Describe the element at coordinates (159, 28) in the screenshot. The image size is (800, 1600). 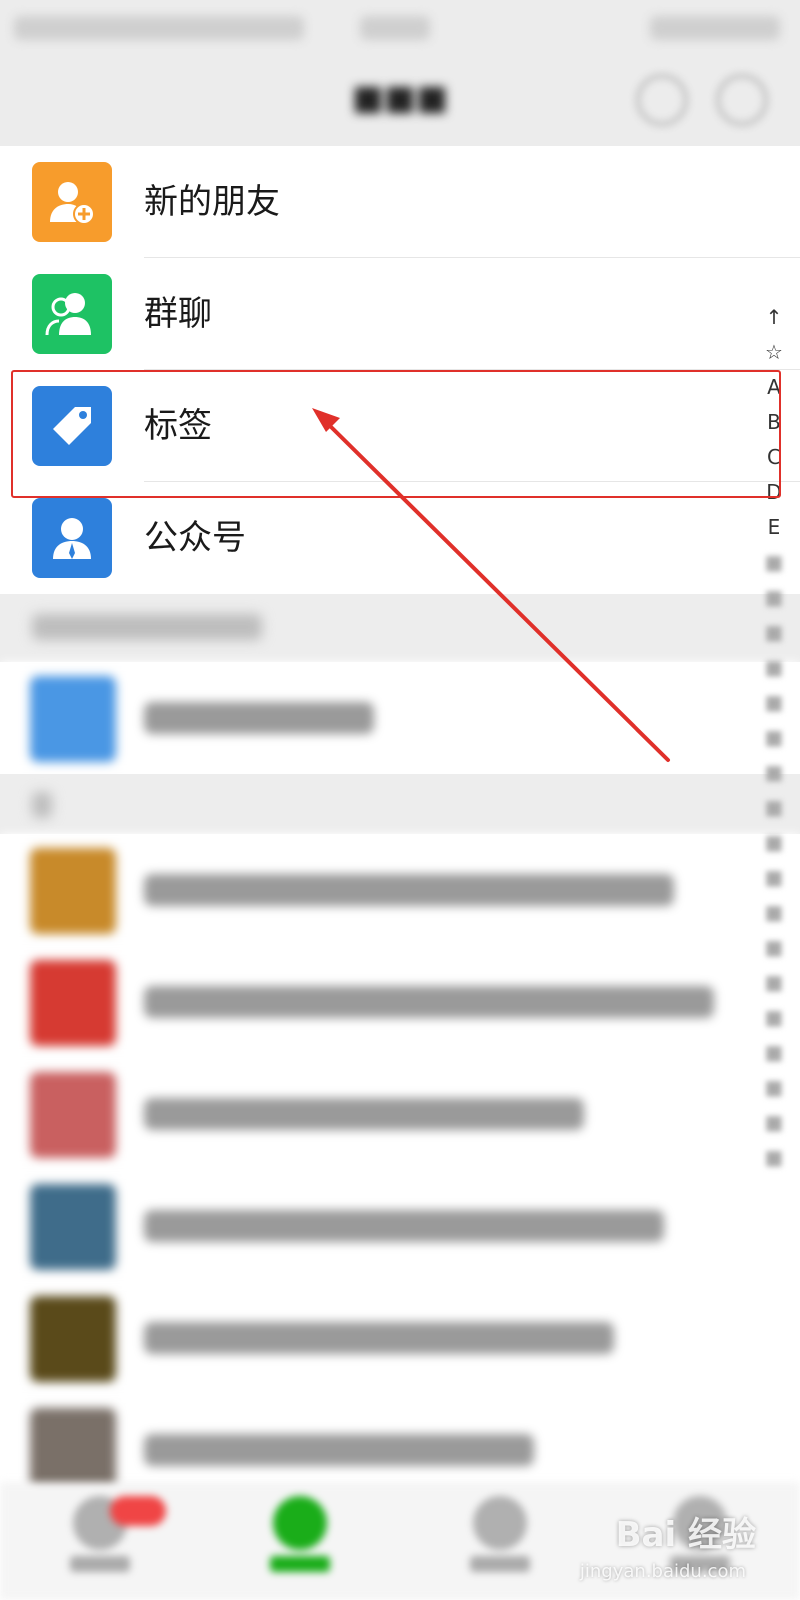
I see `carrier-text-blurred` at that location.